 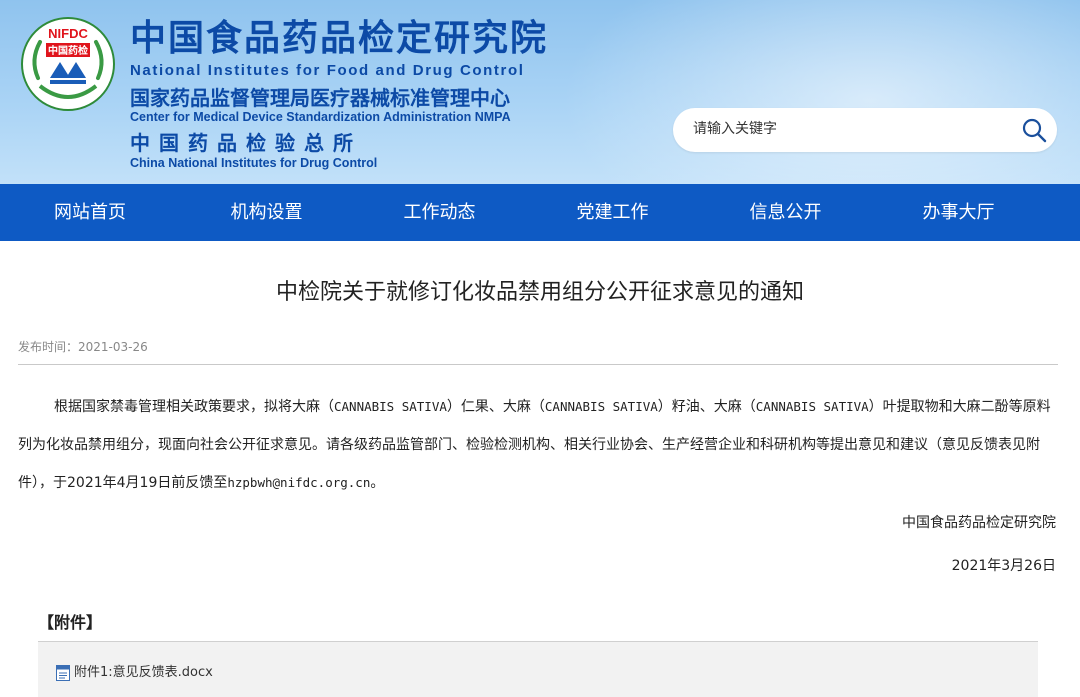 I want to click on attachment-link: 附件1:意见反馈表.docx, so click(x=134, y=673).